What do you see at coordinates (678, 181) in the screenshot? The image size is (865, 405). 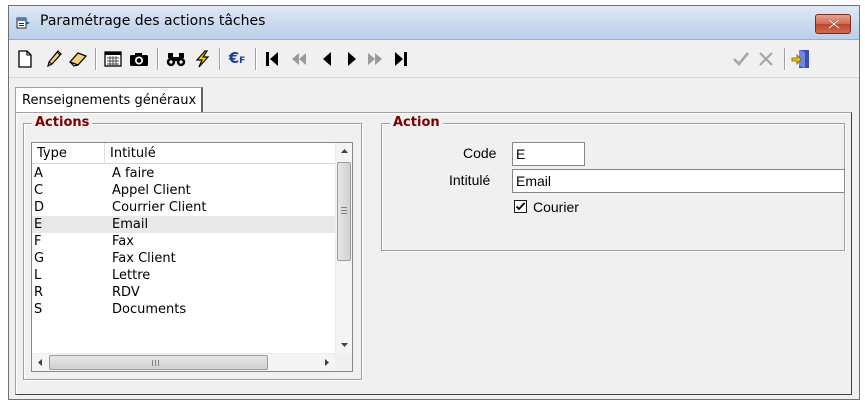 I see `intitule-field: Email` at bounding box center [678, 181].